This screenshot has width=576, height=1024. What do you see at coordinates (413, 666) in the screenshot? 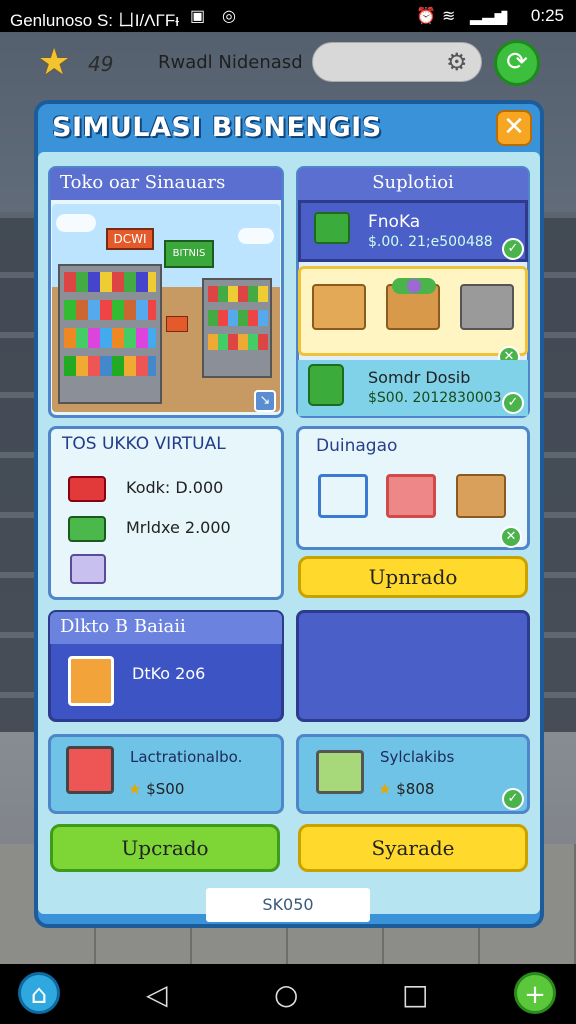
I see `empty-blue-card` at bounding box center [413, 666].